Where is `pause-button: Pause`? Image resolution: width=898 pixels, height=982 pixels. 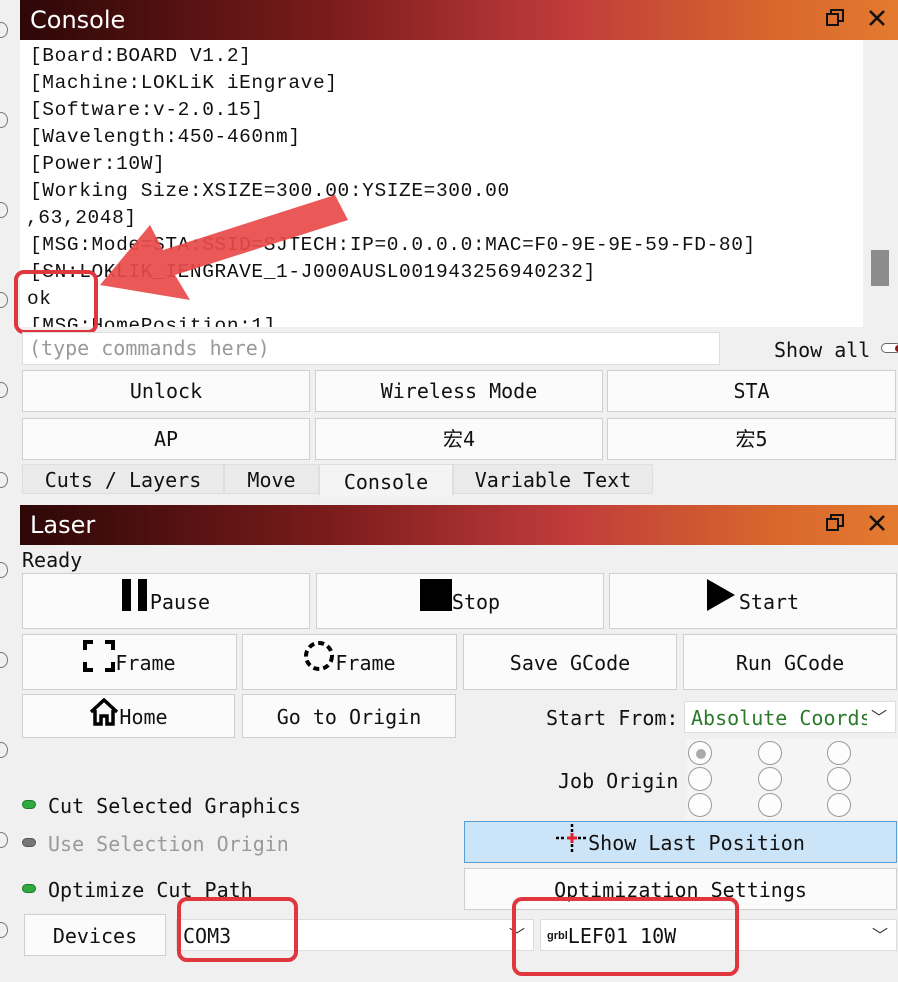 pause-button: Pause is located at coordinates (166, 601).